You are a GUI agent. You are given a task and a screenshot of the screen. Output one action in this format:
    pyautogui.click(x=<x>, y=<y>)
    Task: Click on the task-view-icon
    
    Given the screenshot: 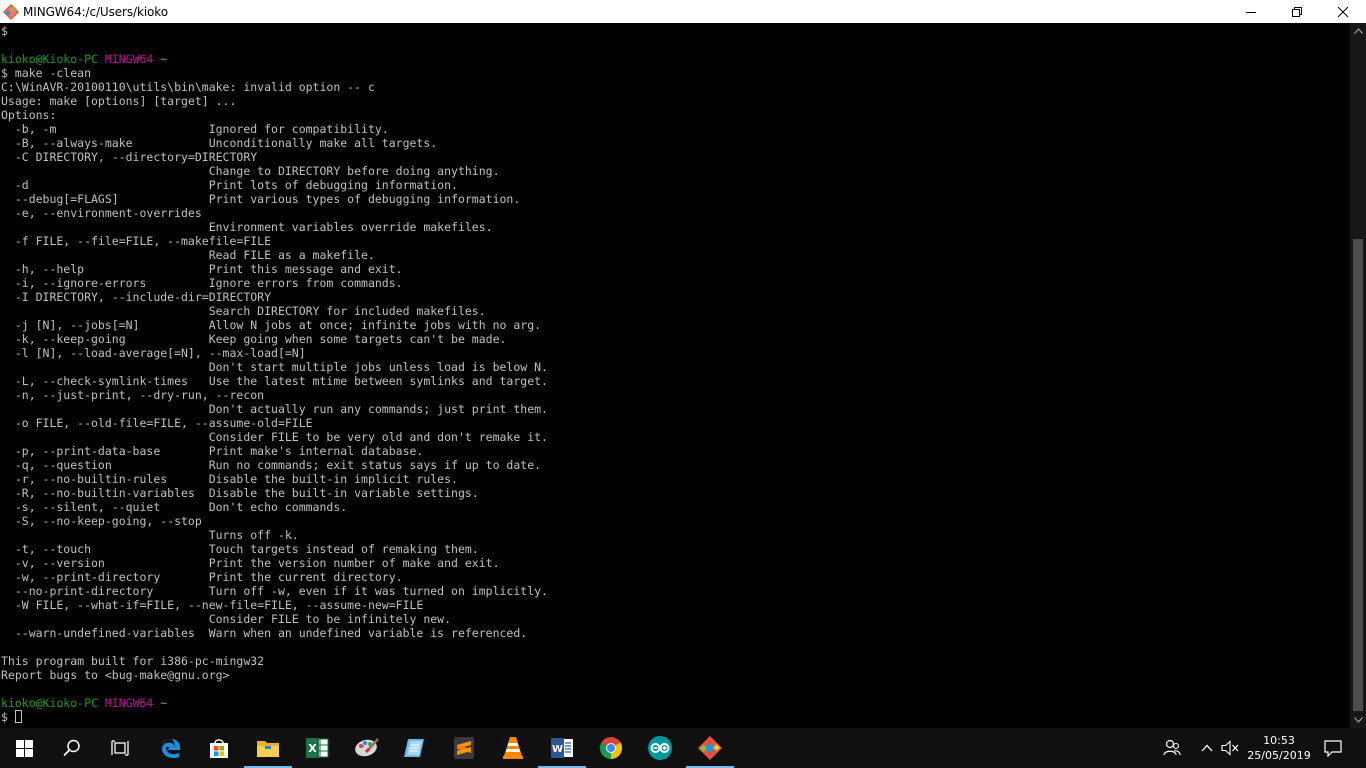 What is the action you would take?
    pyautogui.click(x=120, y=748)
    